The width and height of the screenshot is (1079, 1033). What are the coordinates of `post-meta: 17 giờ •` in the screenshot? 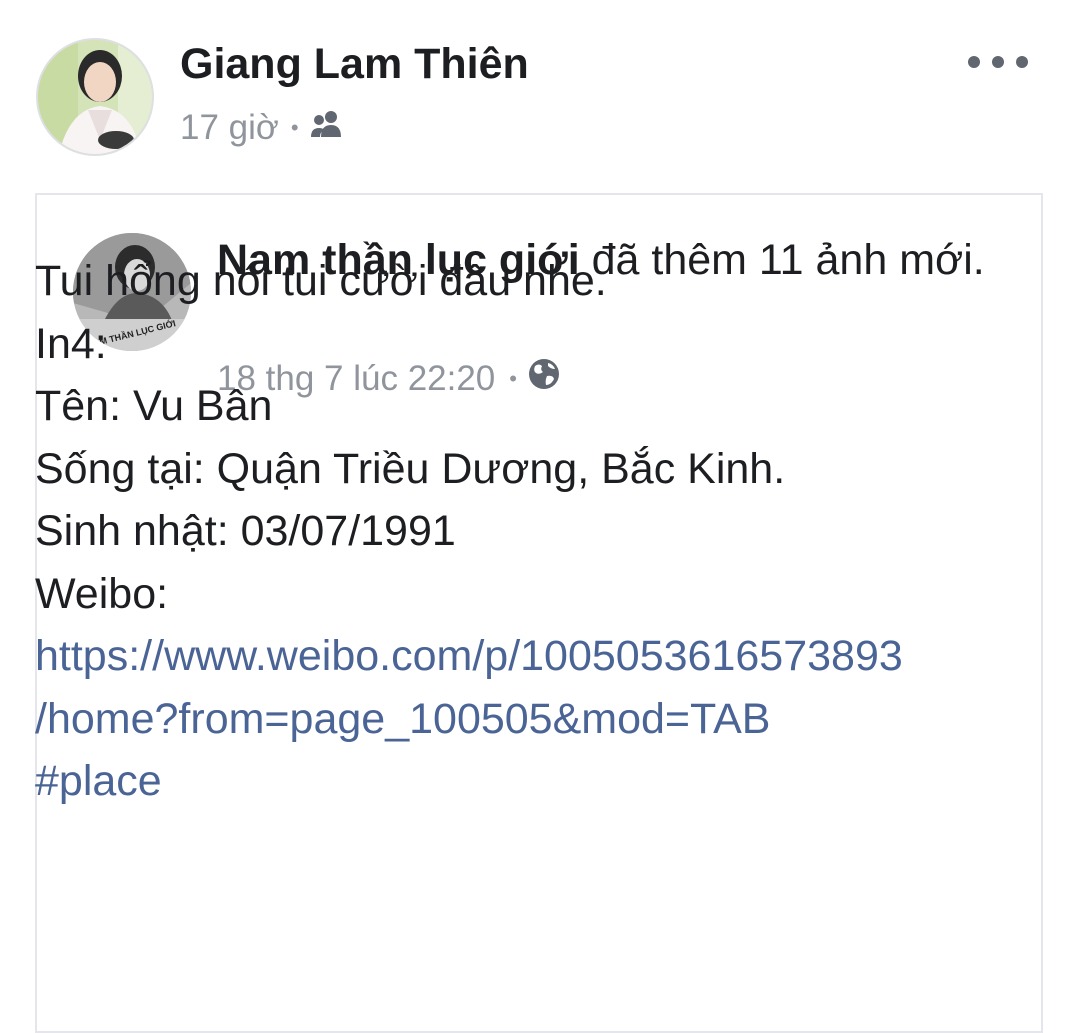 It's located at (262, 128).